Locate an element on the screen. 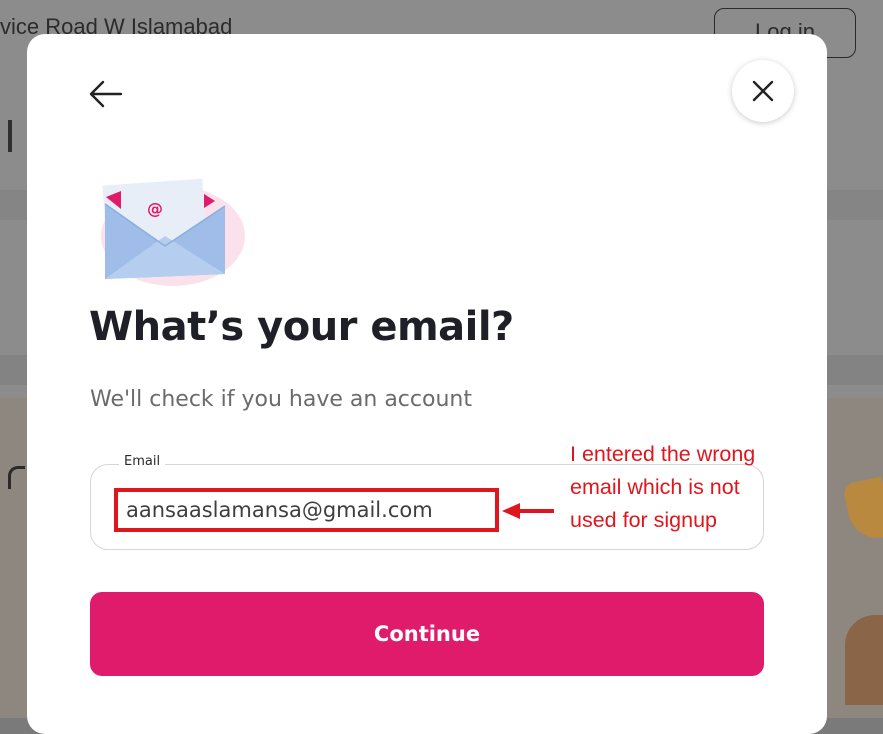 The image size is (883, 734). arrow-left-icon is located at coordinates (106, 94).